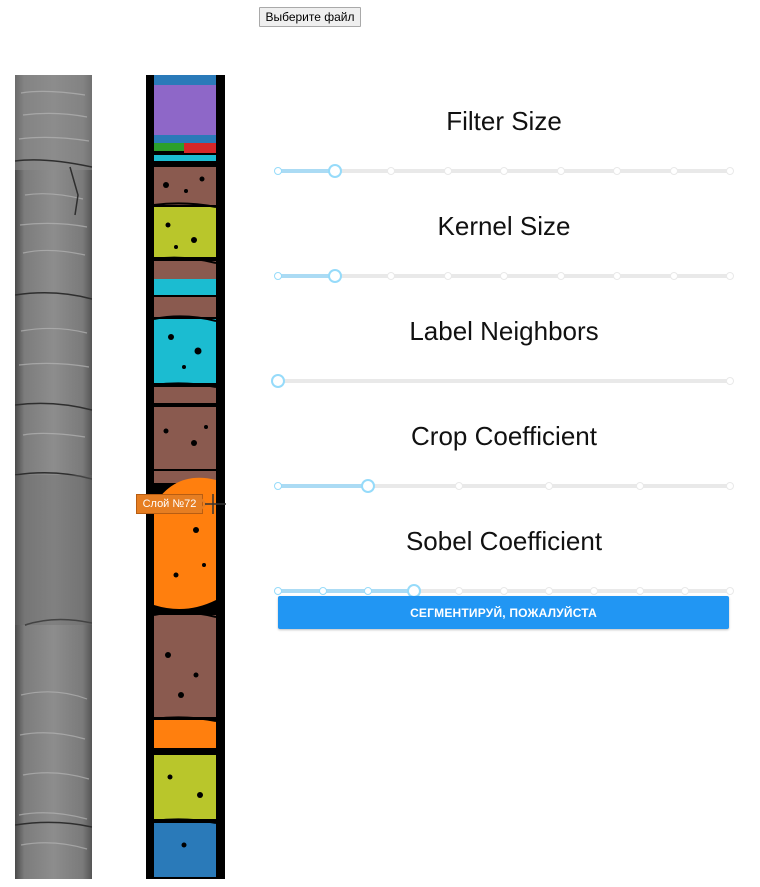  I want to click on filter-size-slider, so click(504, 171).